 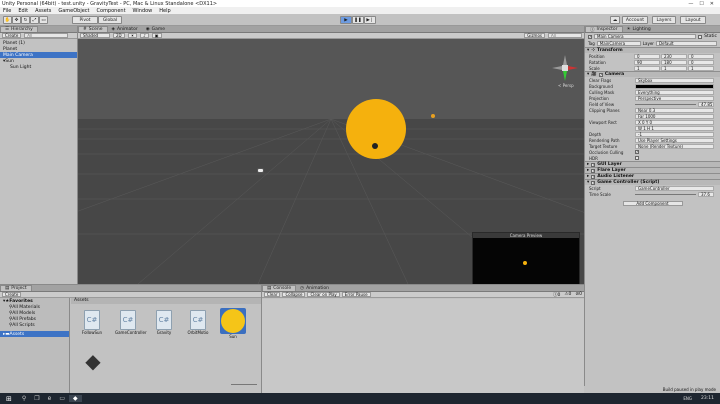 I want to click on project-create-button: Create, so click(x=12, y=294).